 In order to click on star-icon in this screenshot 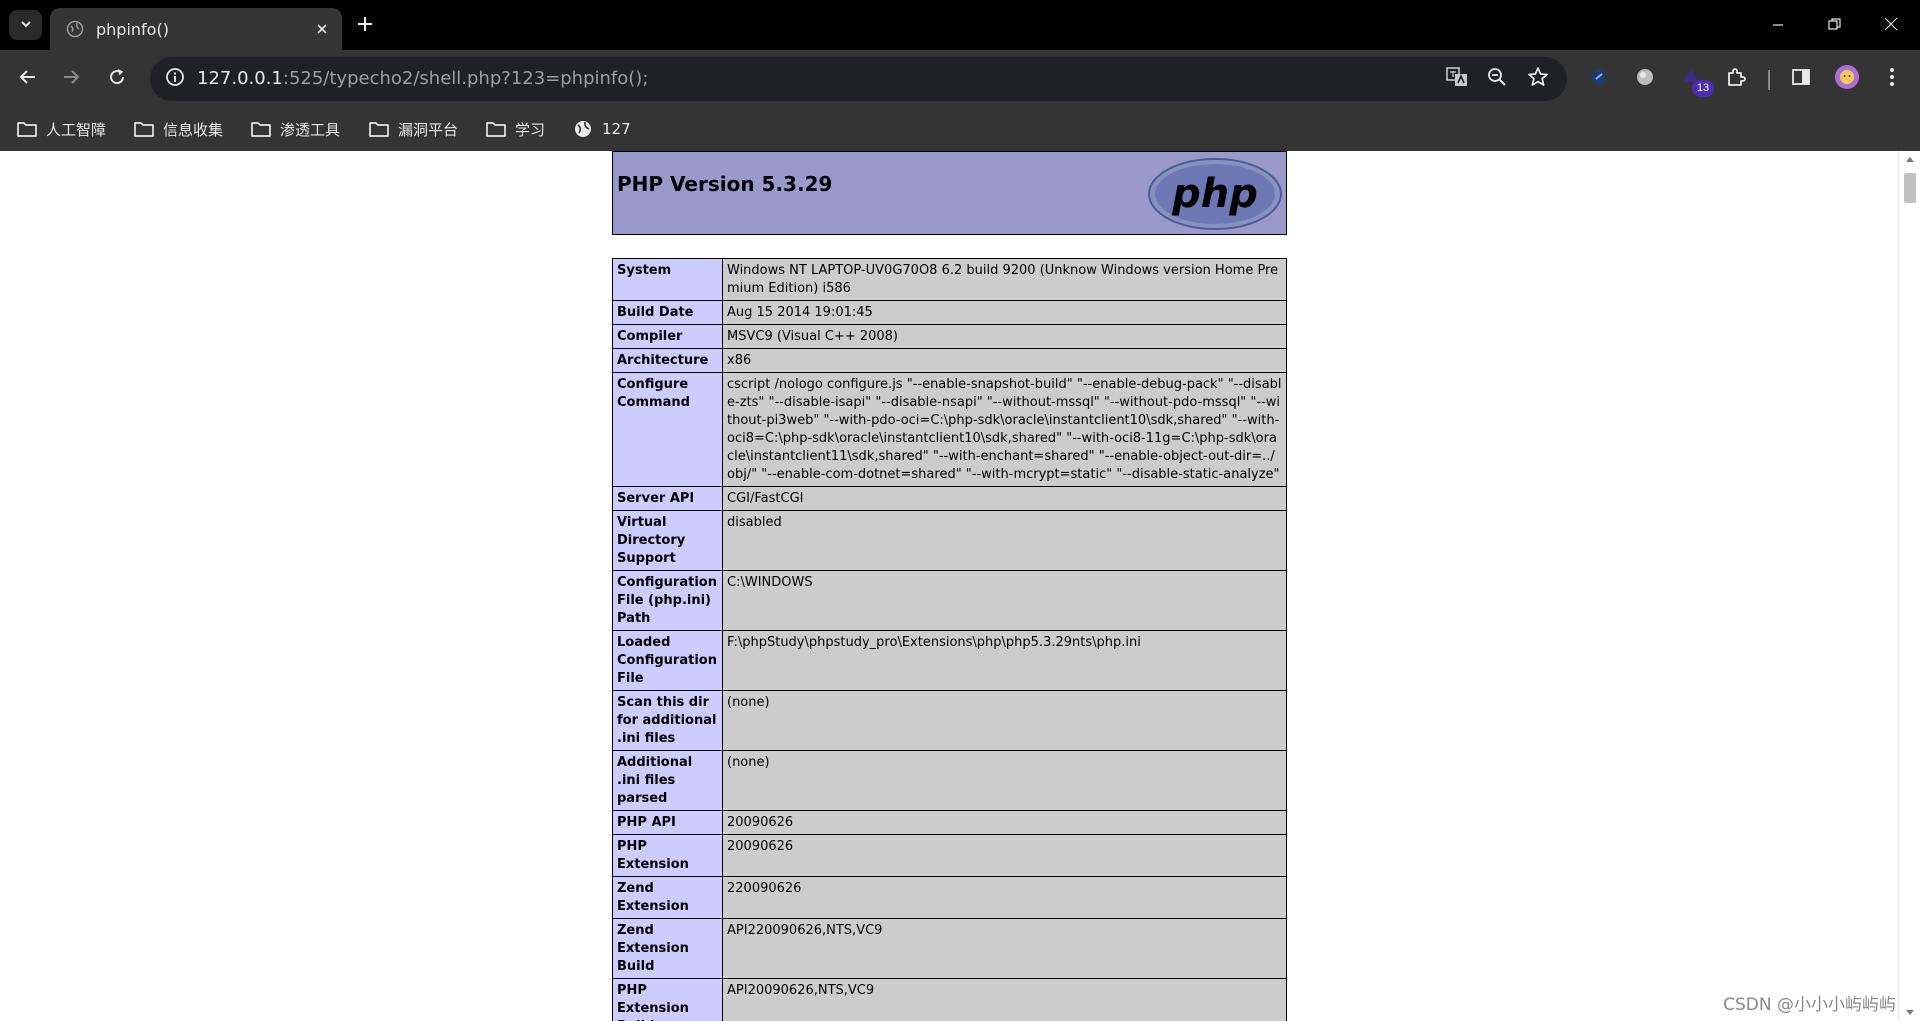, I will do `click(1538, 79)`.